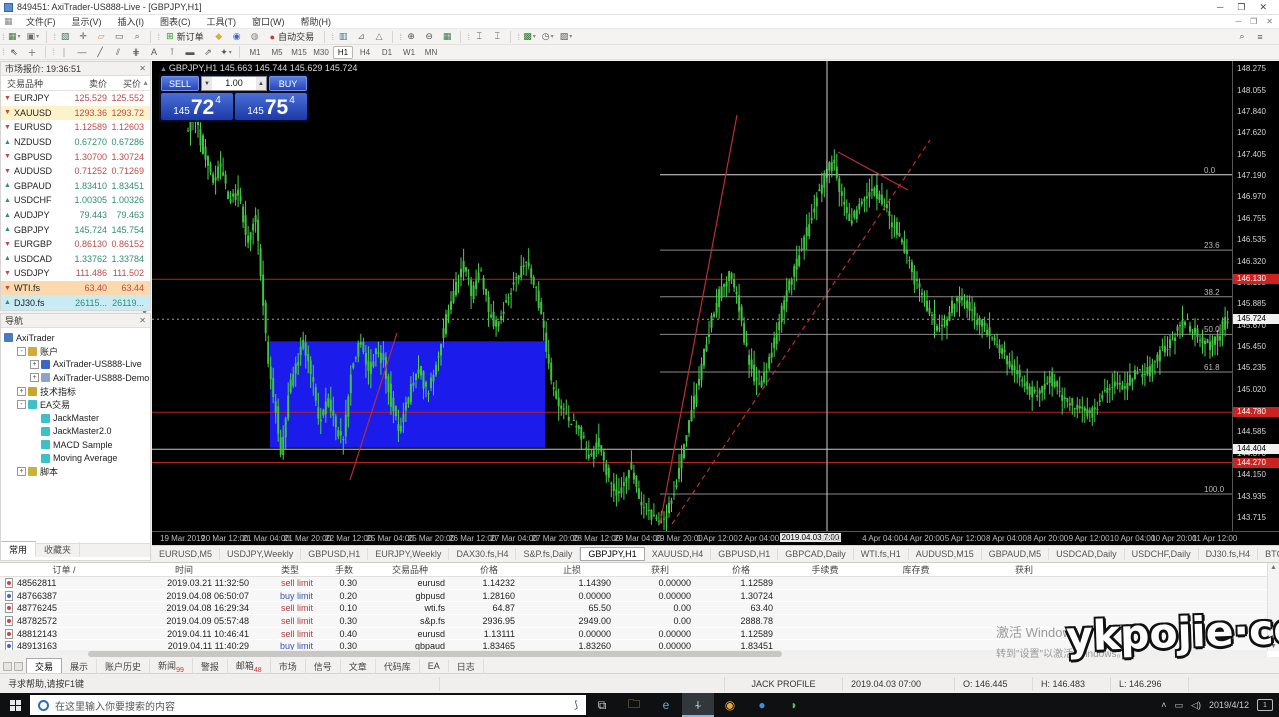 This screenshot has height=717, width=1279. What do you see at coordinates (77, 337) in the screenshot?
I see `navigator-tree-item: AxiTrader` at bounding box center [77, 337].